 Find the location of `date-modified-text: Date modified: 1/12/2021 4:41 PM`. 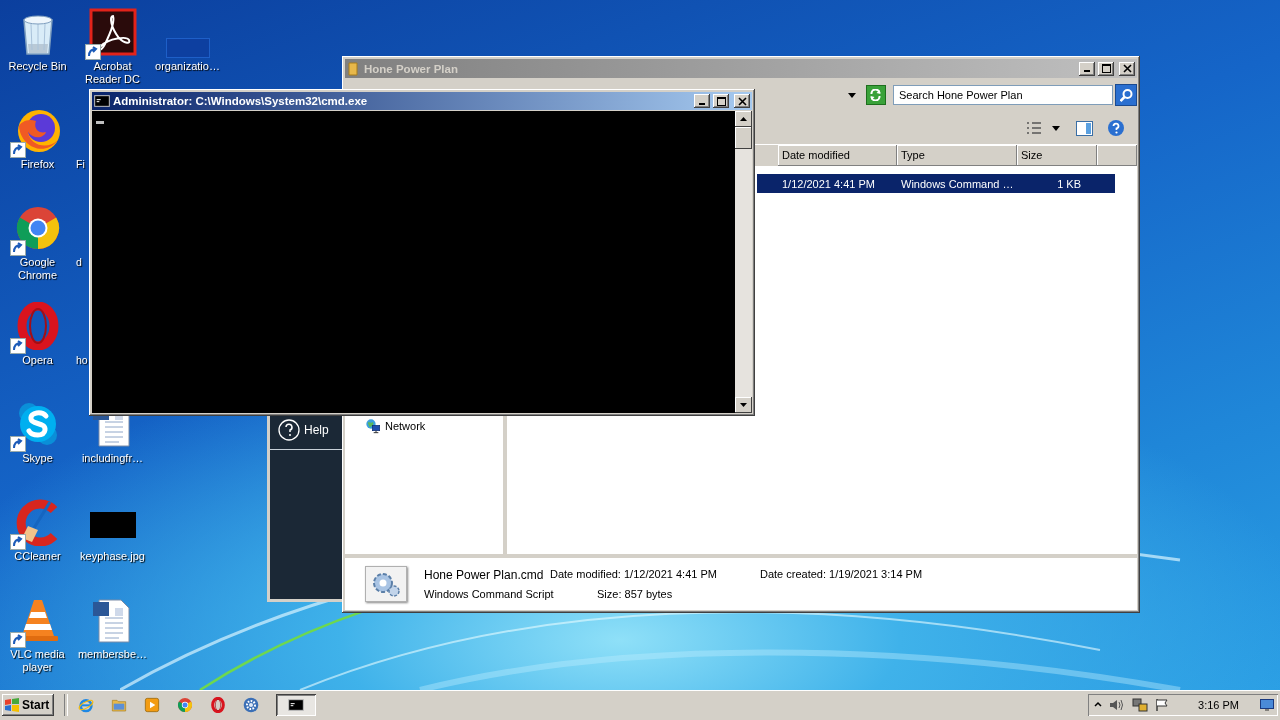

date-modified-text: Date modified: 1/12/2021 4:41 PM is located at coordinates (634, 575).